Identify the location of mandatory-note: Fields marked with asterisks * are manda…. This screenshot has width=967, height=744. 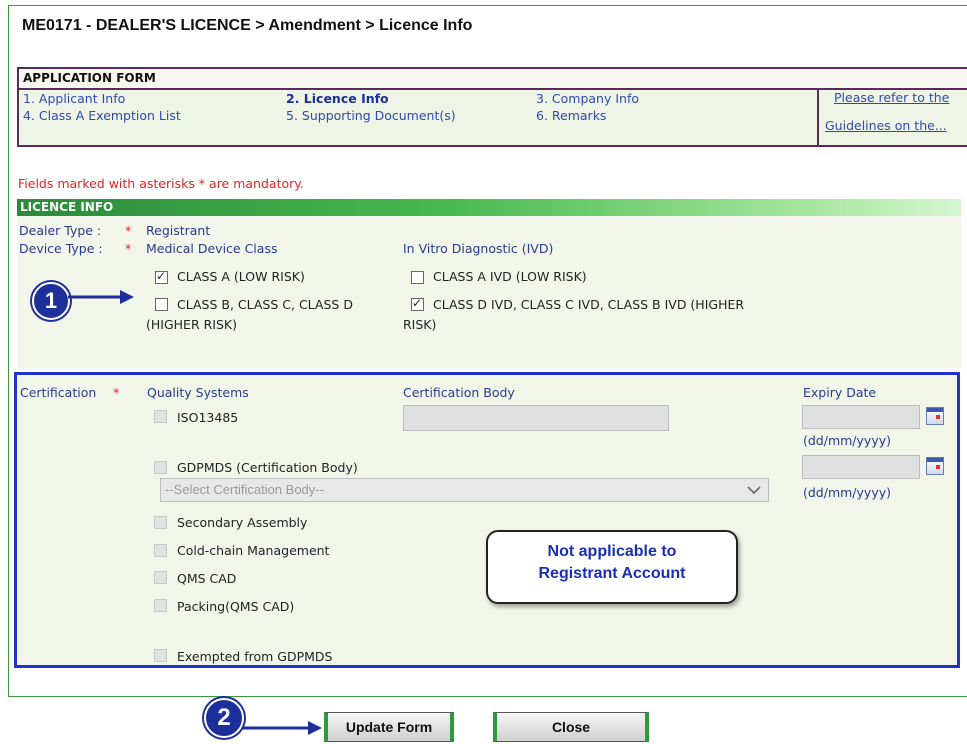
(161, 183).